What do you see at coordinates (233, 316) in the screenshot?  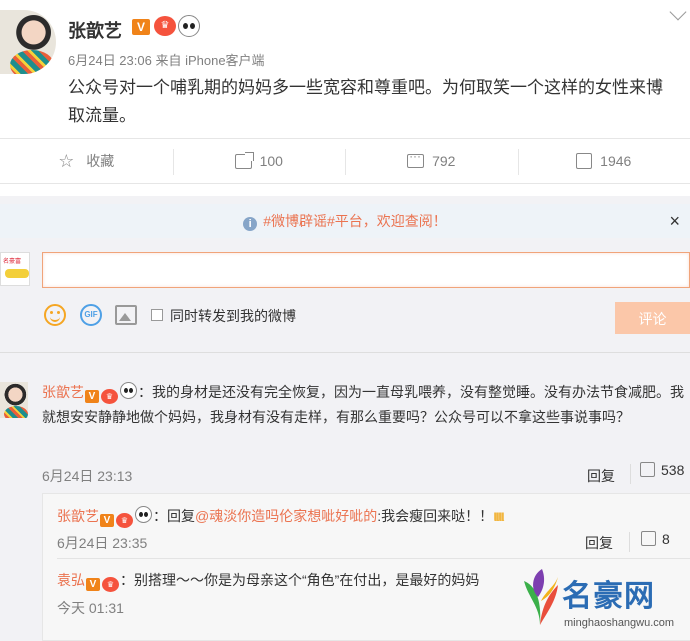 I see `forward-checkbox-label: 同时转发到我的微博` at bounding box center [233, 316].